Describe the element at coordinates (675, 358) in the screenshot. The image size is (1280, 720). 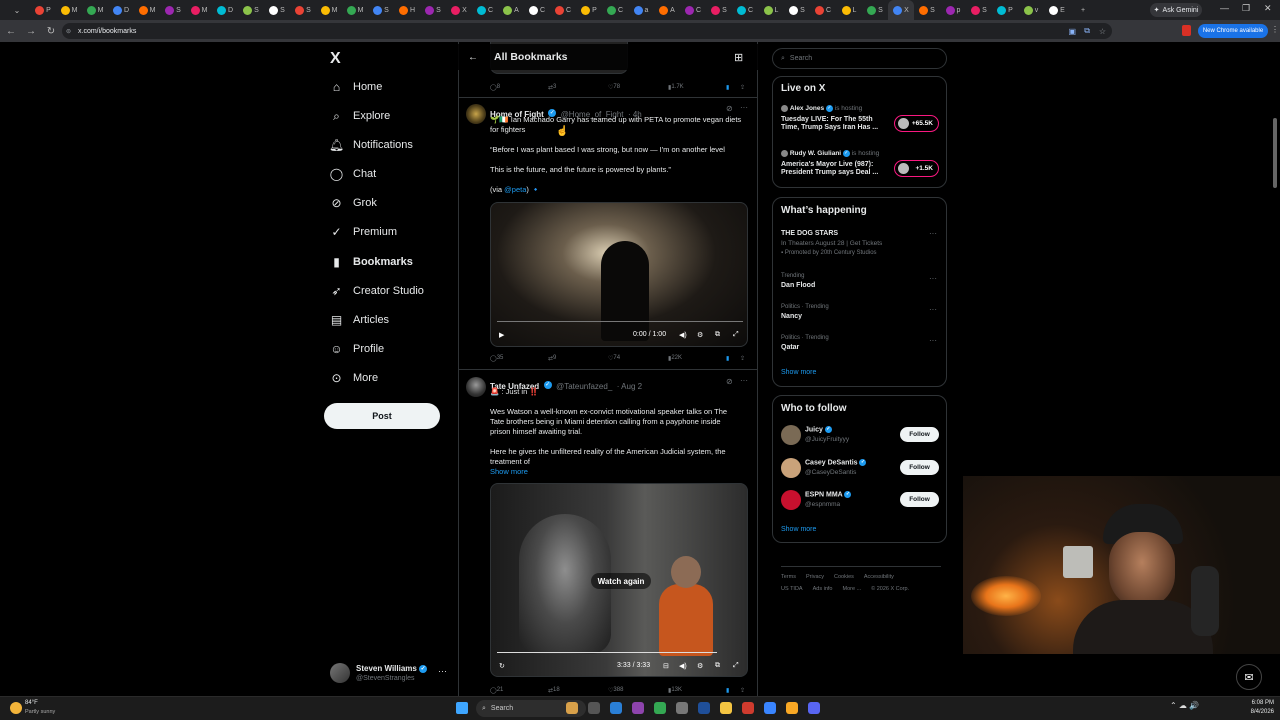
I see `views-button: ▮ 22K` at that location.